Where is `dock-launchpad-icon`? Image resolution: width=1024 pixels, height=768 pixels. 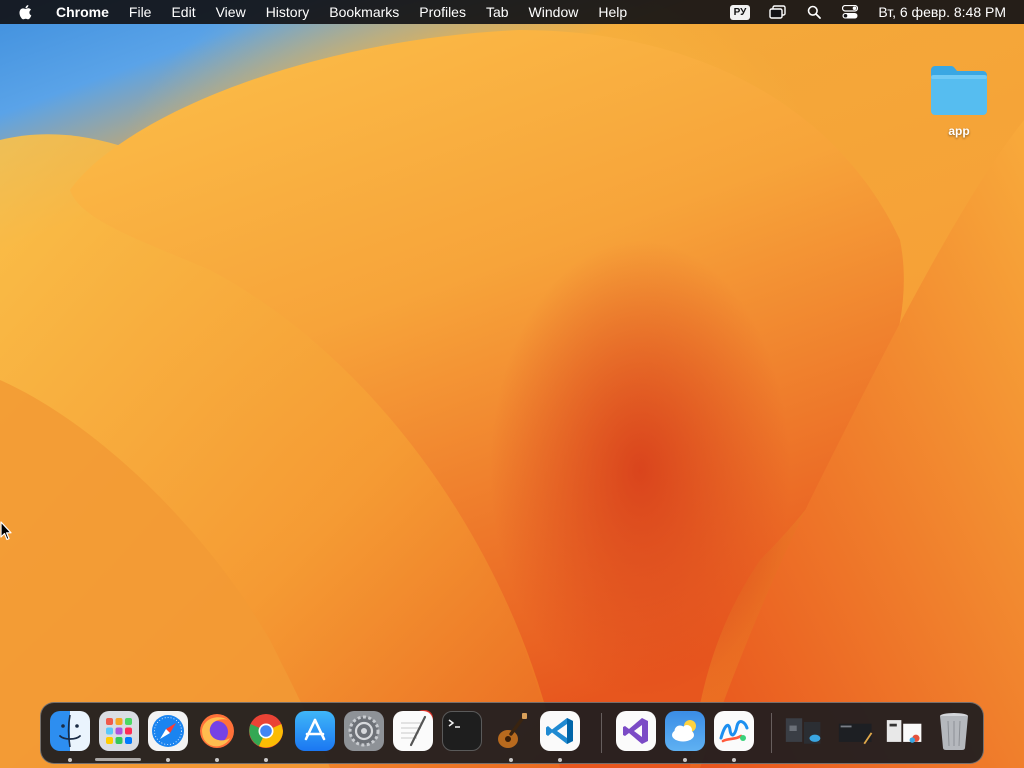
dock-launchpad-icon is located at coordinates (119, 731).